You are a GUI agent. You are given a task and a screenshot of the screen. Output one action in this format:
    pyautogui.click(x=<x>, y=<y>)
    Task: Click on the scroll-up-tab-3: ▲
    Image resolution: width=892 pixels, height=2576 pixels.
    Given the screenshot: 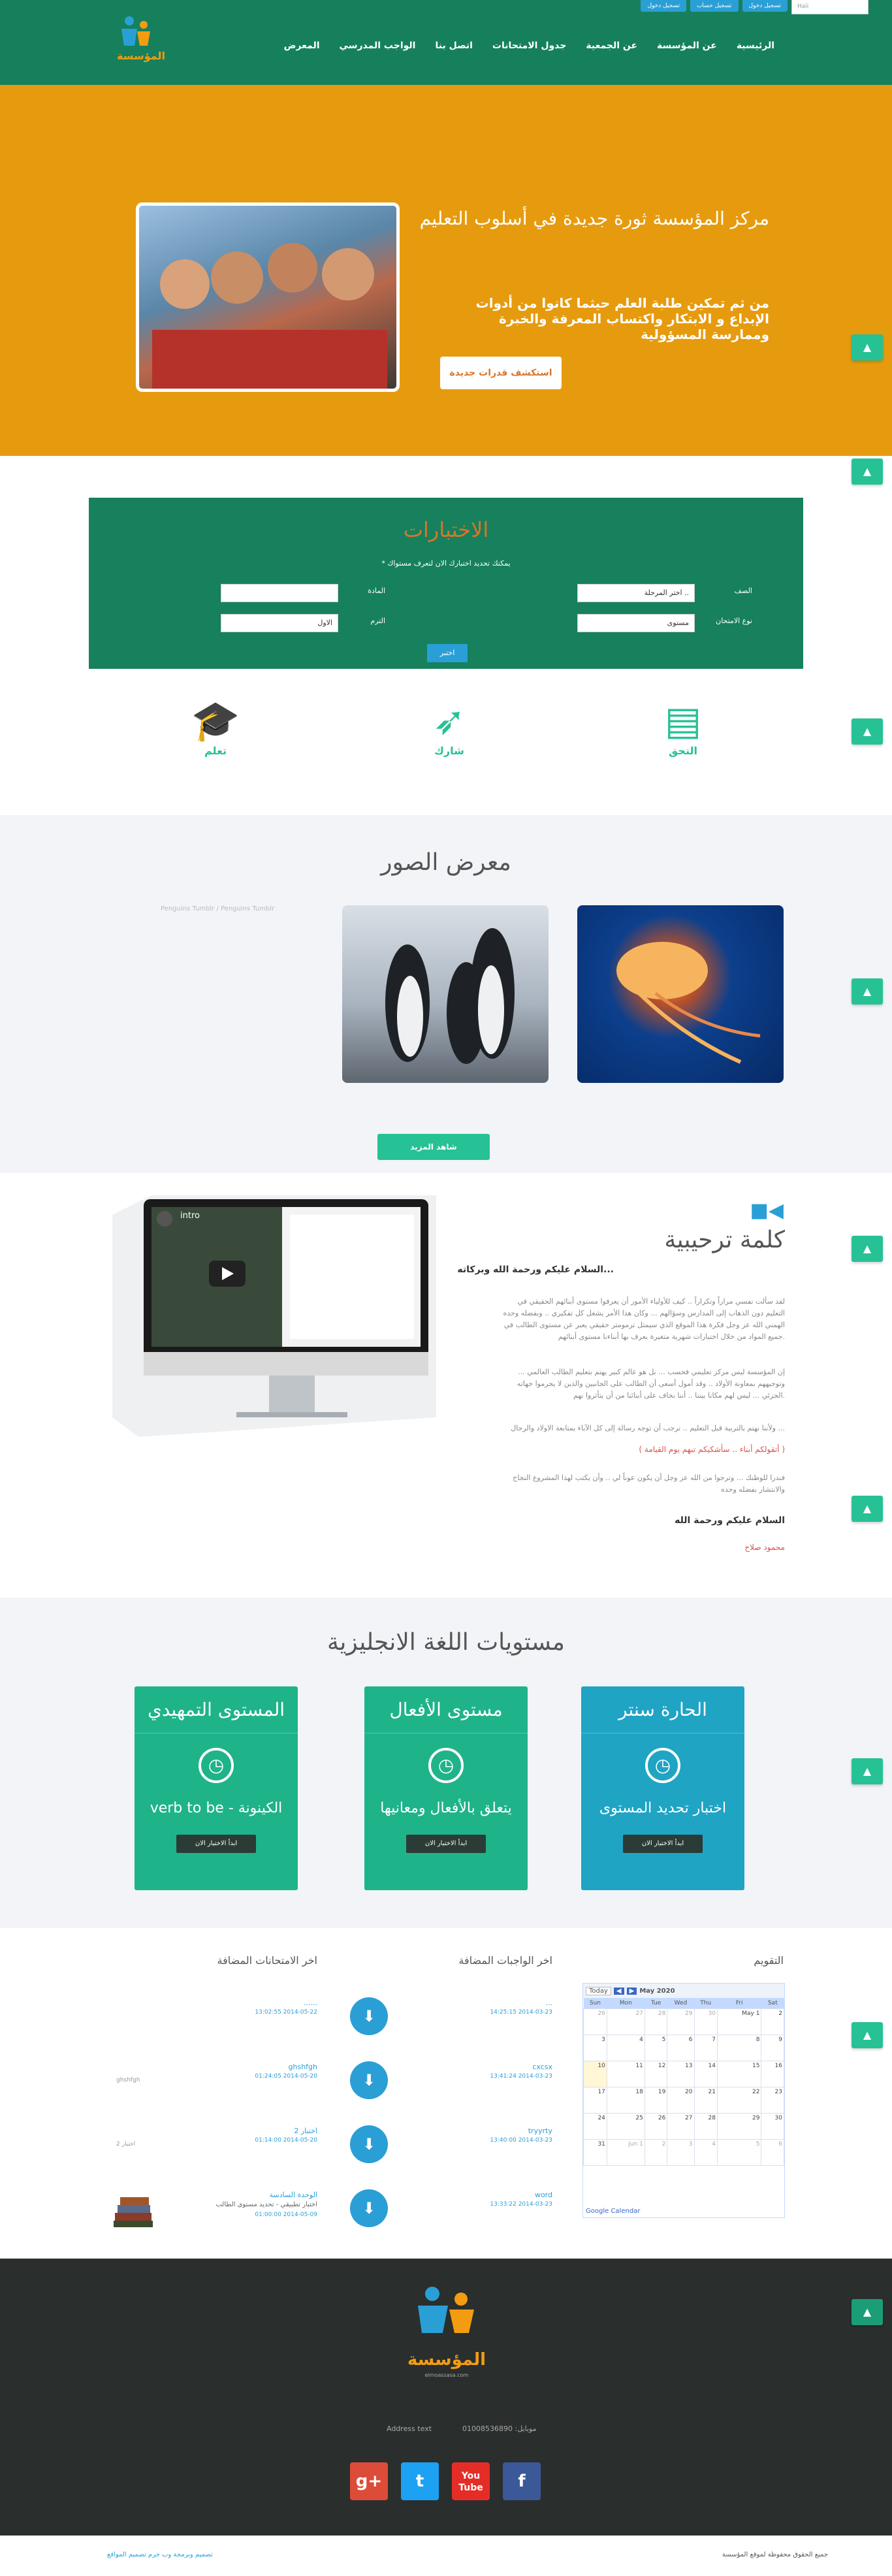 What is the action you would take?
    pyautogui.click(x=867, y=731)
    